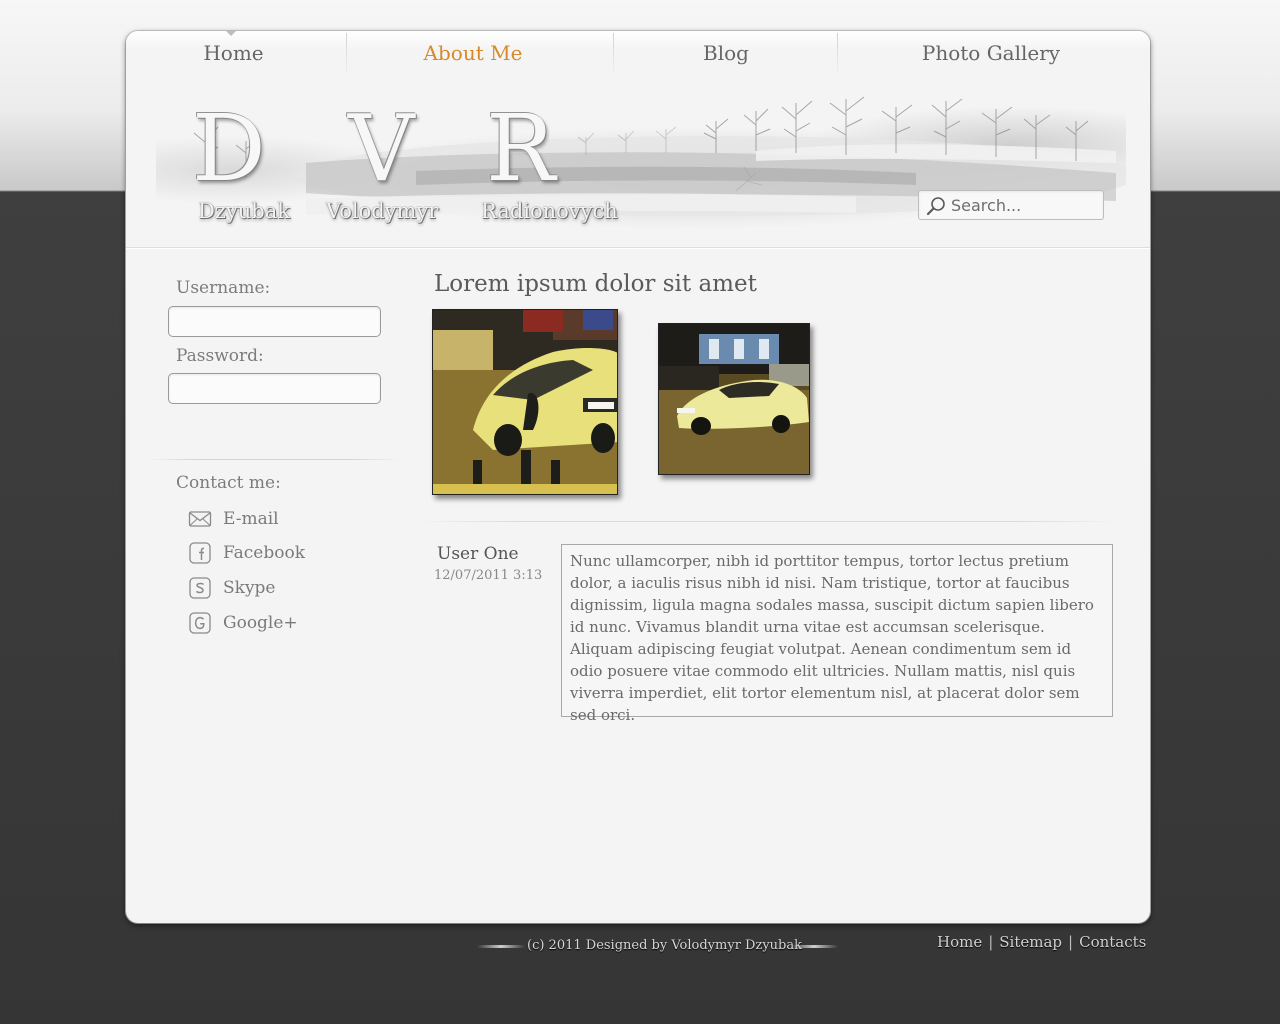 The image size is (1280, 1024). I want to click on footer-flourish-right, so click(814, 946).